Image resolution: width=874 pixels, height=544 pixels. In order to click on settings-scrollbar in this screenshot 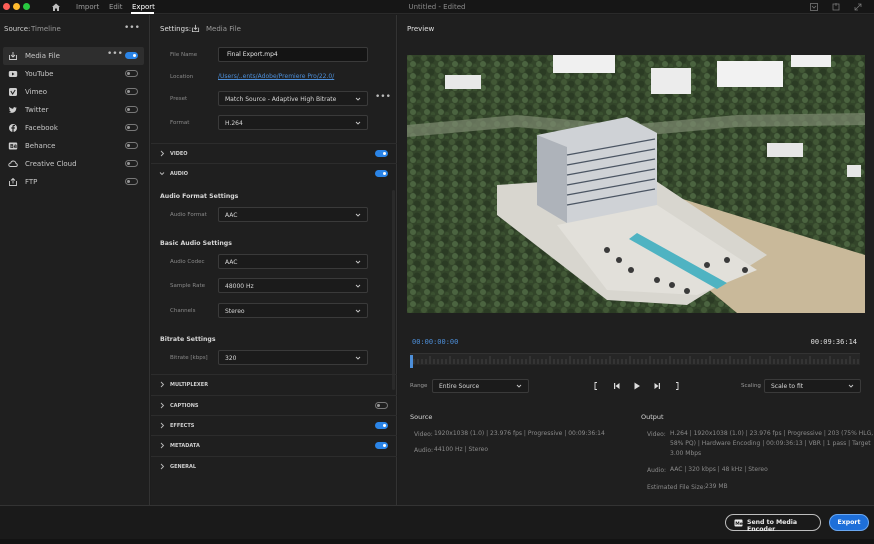, I will do `click(393, 290)`.